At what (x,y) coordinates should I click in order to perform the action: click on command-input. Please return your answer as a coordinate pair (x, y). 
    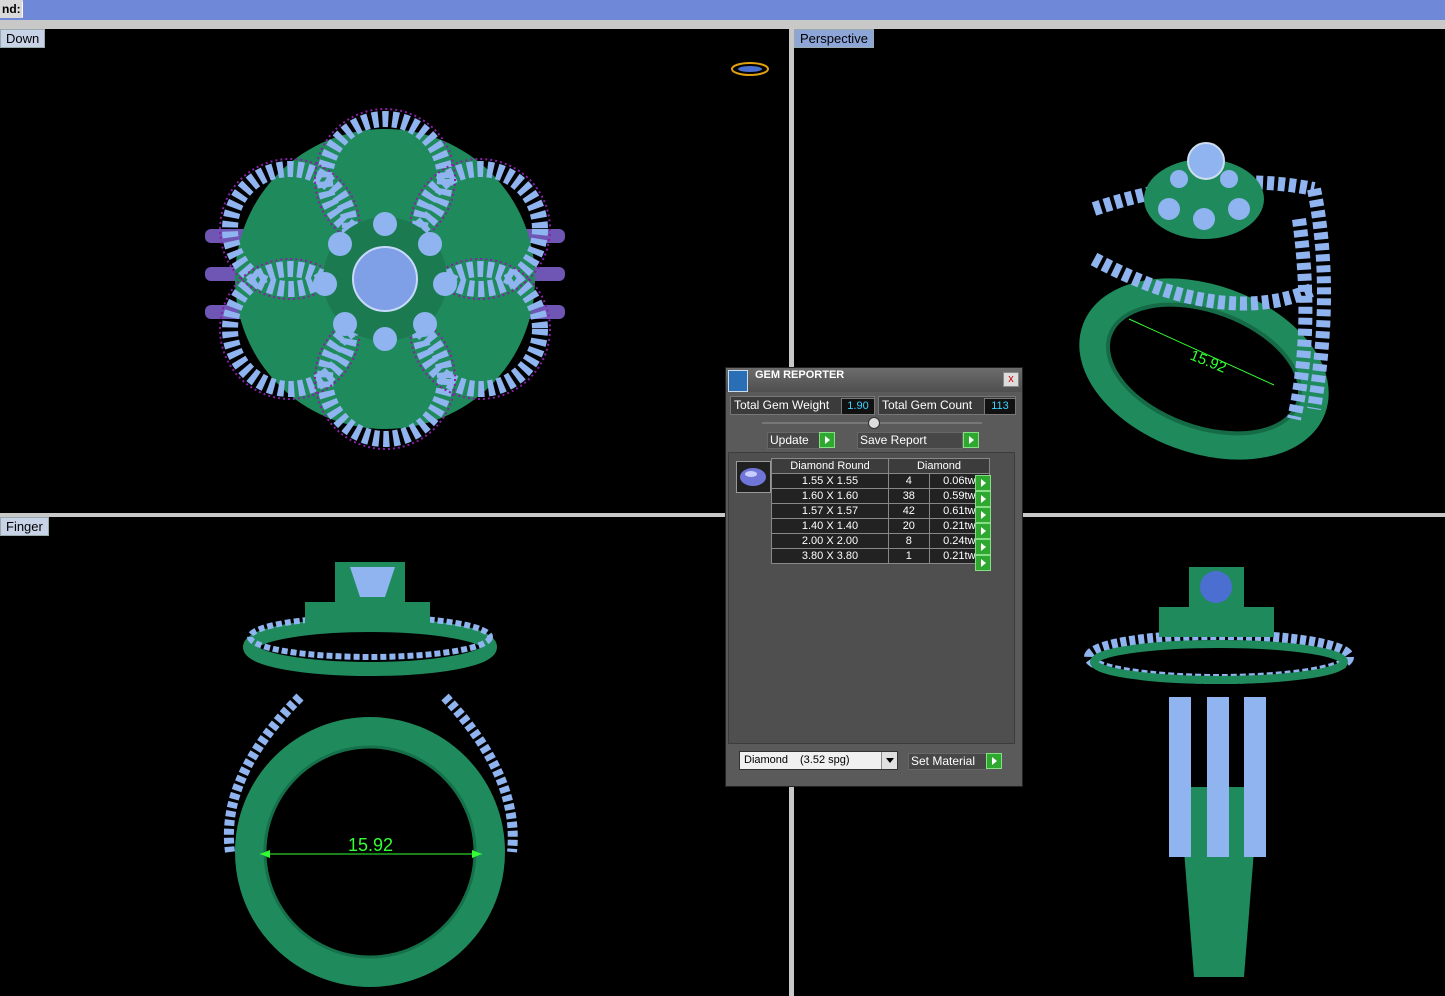
    Looking at the image, I should click on (732, 9).